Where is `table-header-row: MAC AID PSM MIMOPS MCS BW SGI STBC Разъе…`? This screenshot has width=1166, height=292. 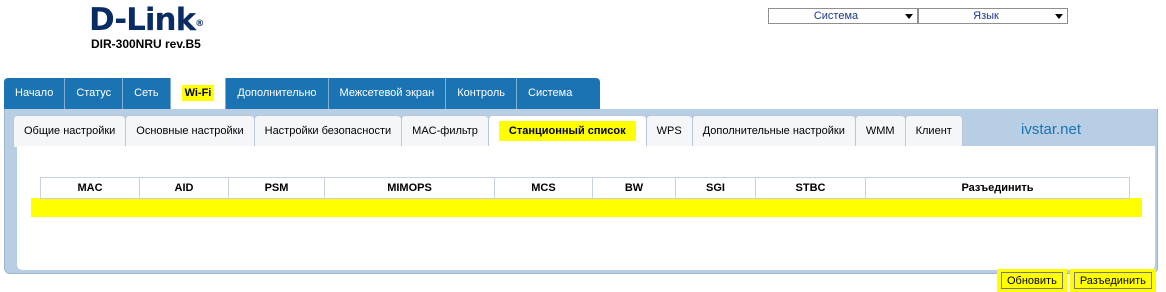
table-header-row: MAC AID PSM MIMOPS MCS BW SGI STBC Разъе… is located at coordinates (585, 188).